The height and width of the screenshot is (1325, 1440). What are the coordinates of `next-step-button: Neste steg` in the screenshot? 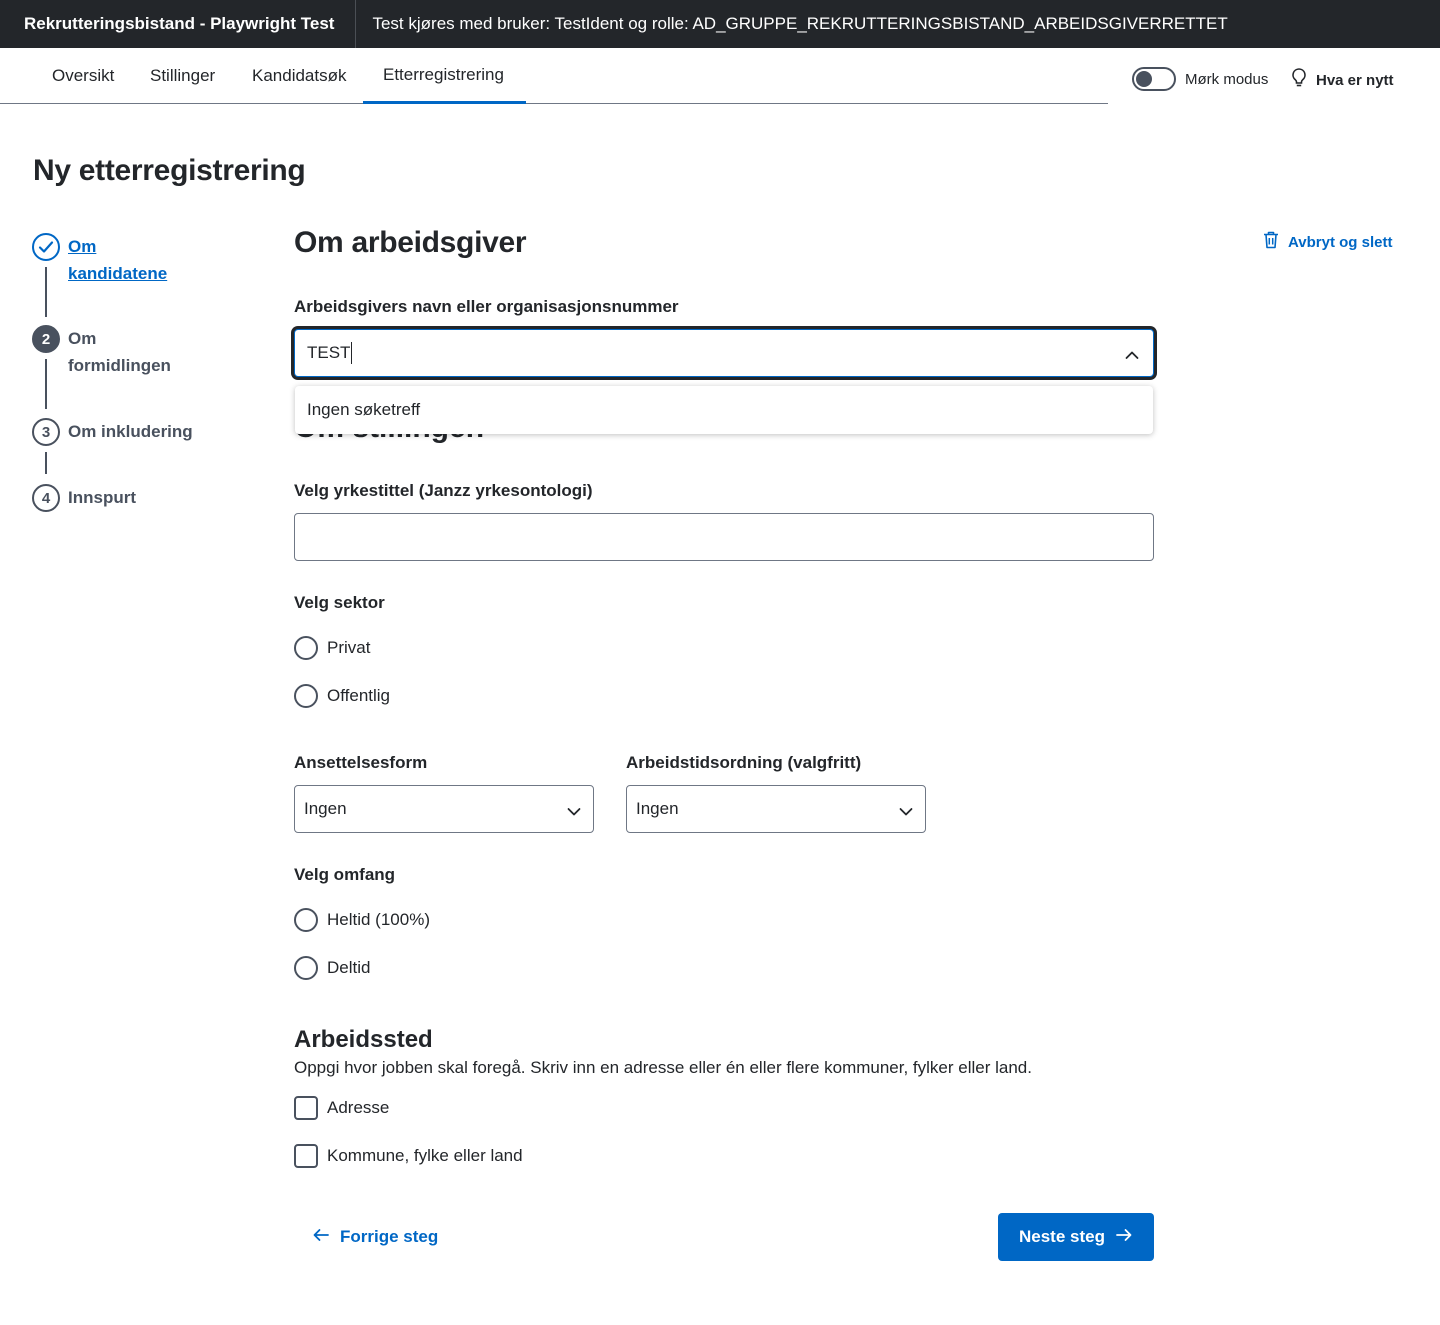 It's located at (1076, 1237).